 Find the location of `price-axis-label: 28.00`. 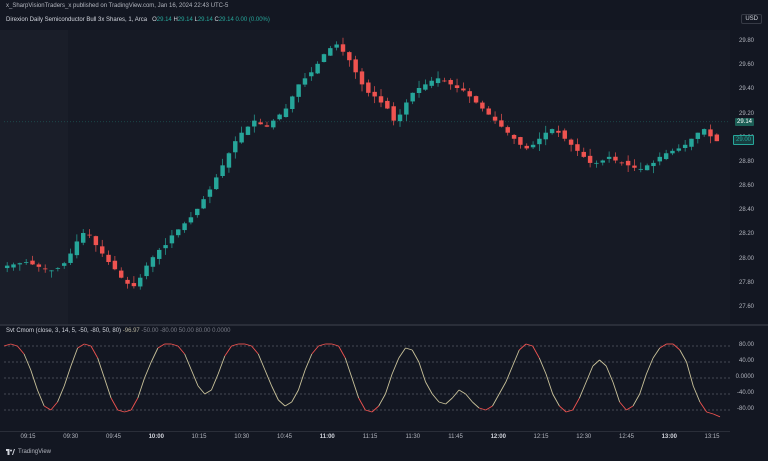

price-axis-label: 28.00 is located at coordinates (746, 258).